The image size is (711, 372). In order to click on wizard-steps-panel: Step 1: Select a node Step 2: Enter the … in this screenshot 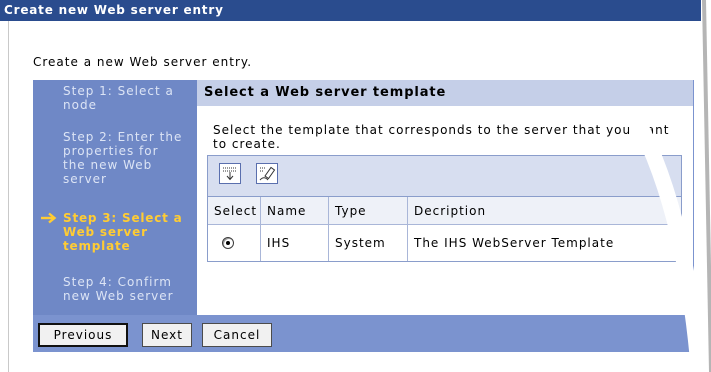, I will do `click(115, 197)`.